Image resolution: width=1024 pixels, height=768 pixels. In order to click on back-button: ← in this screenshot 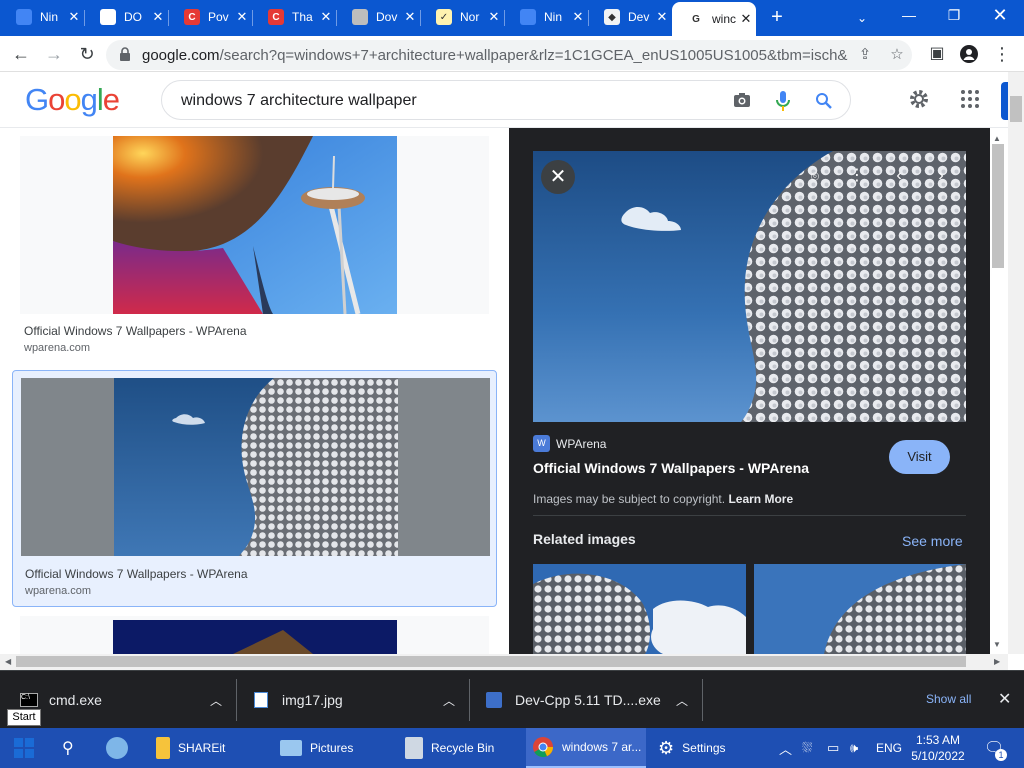, I will do `click(21, 54)`.